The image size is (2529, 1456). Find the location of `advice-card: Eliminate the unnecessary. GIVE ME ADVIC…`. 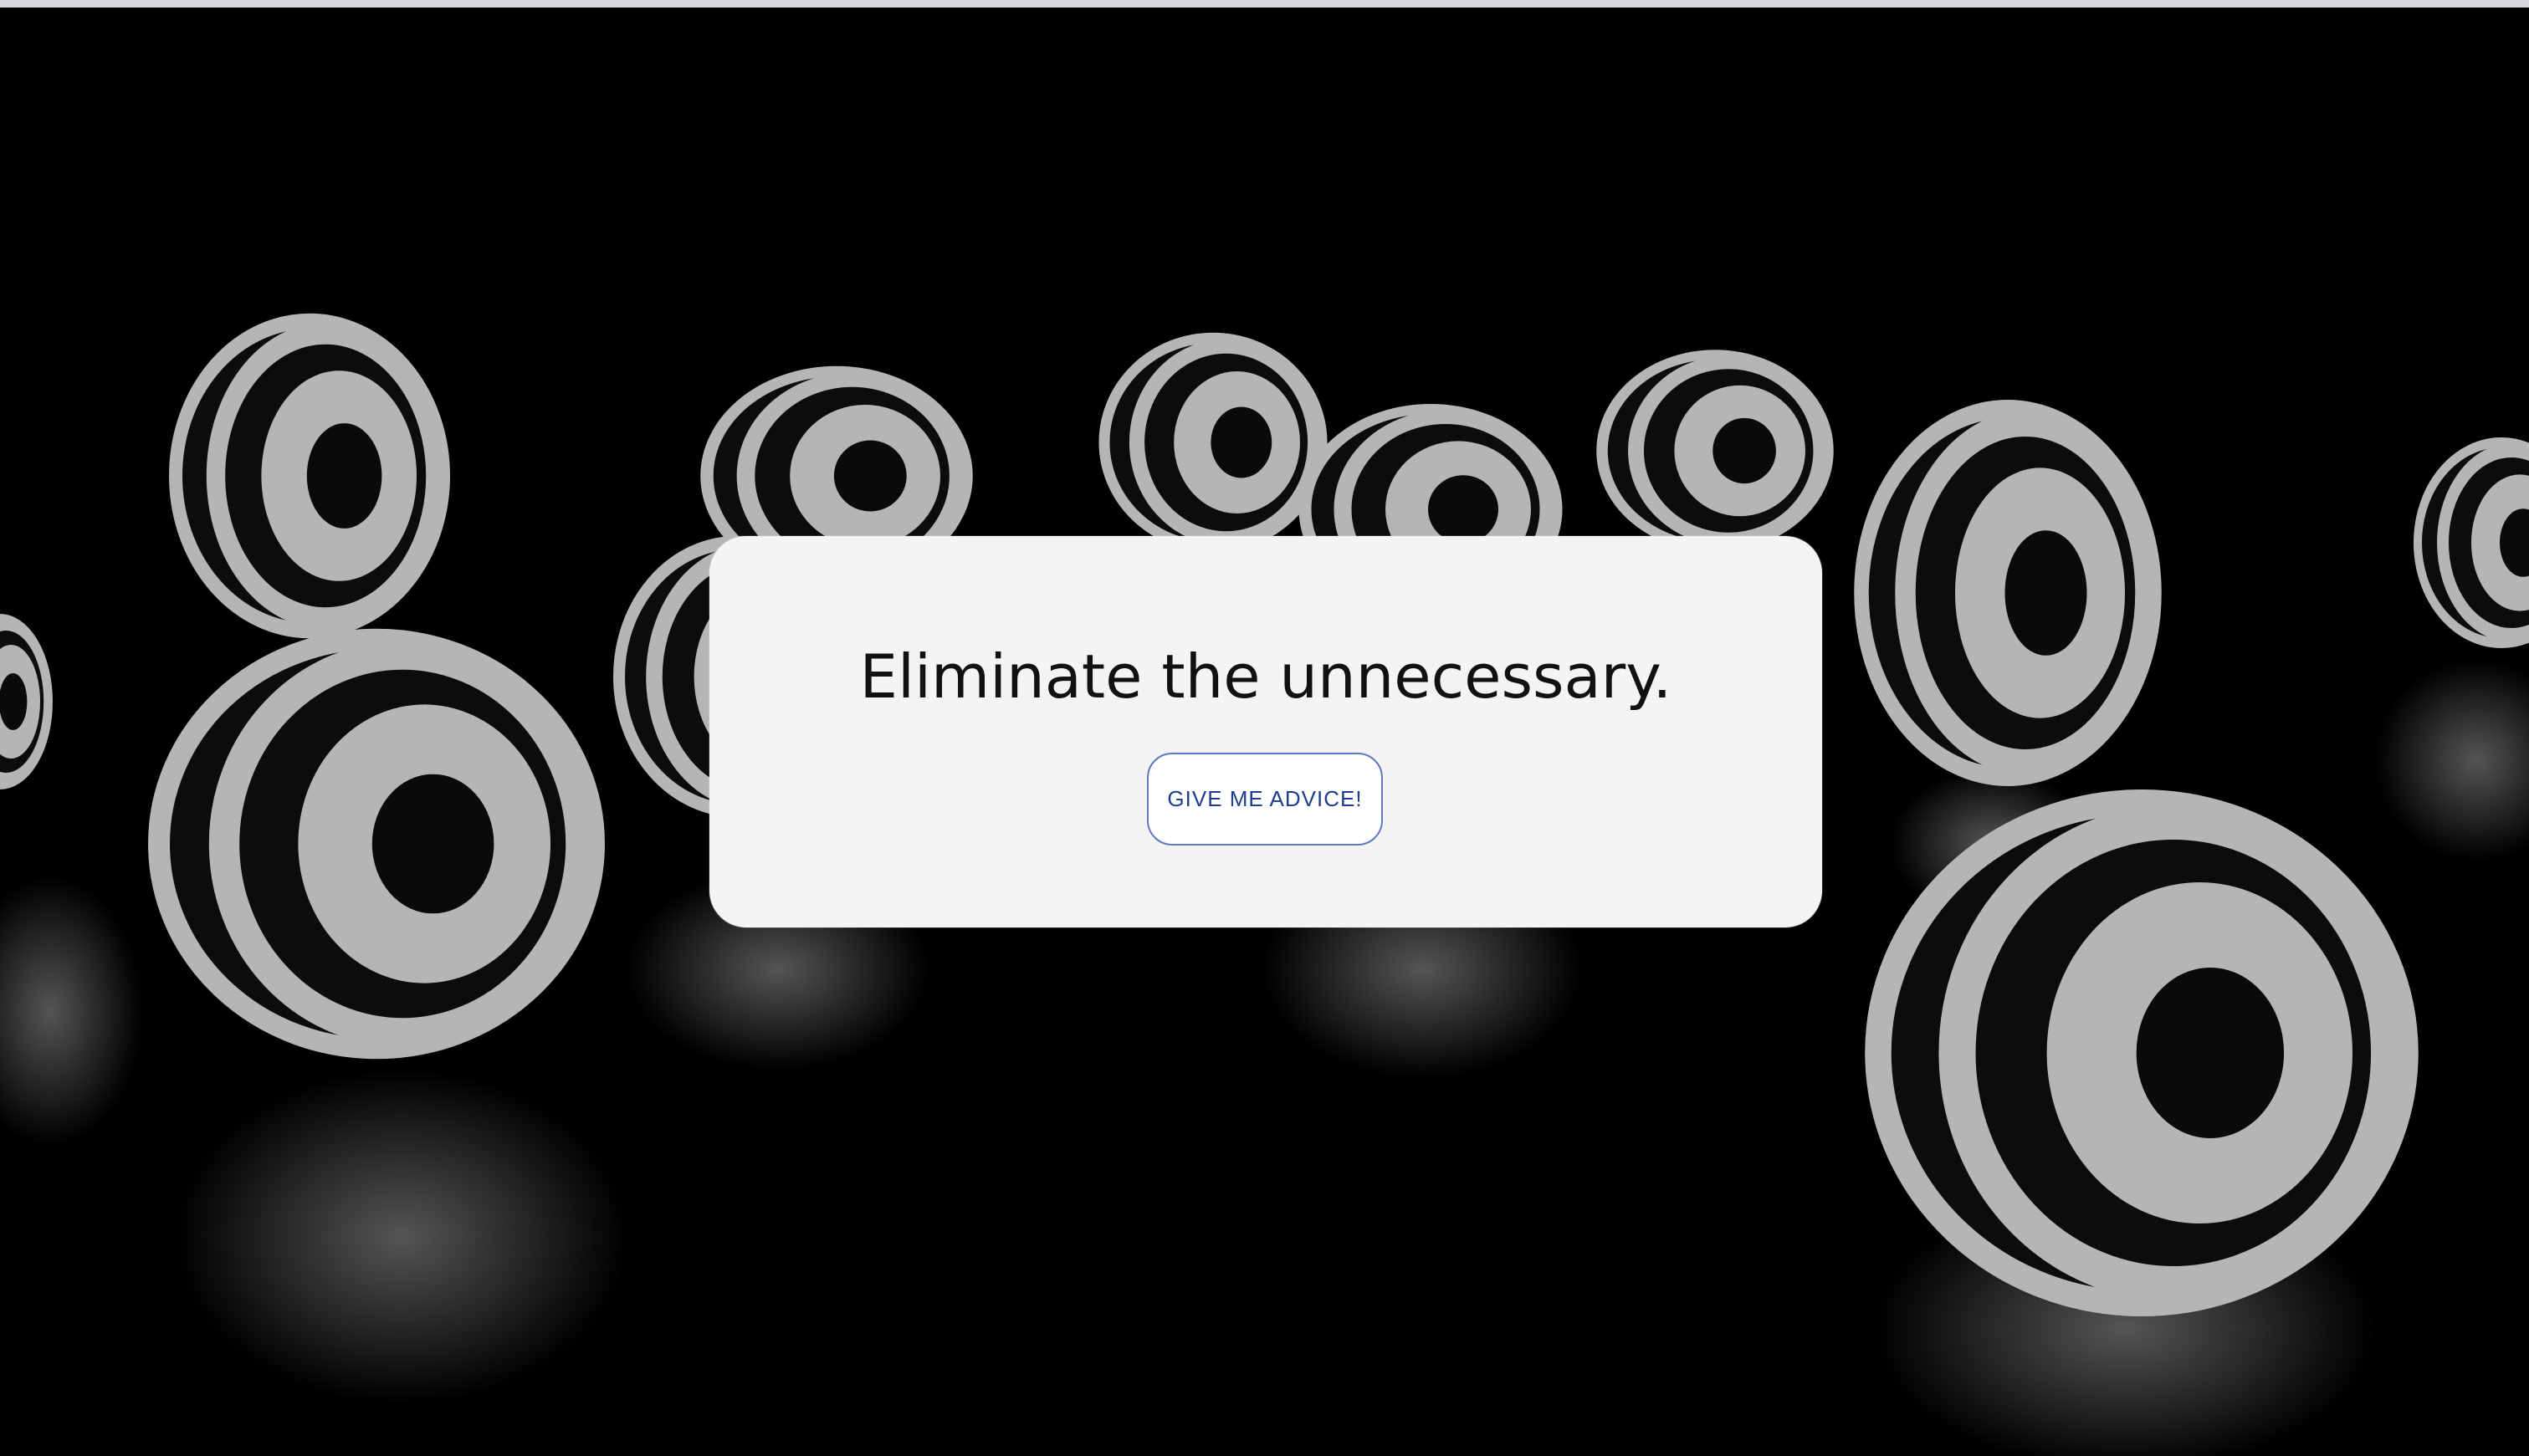

advice-card: Eliminate the unnecessary. GIVE ME ADVIC… is located at coordinates (1265, 731).